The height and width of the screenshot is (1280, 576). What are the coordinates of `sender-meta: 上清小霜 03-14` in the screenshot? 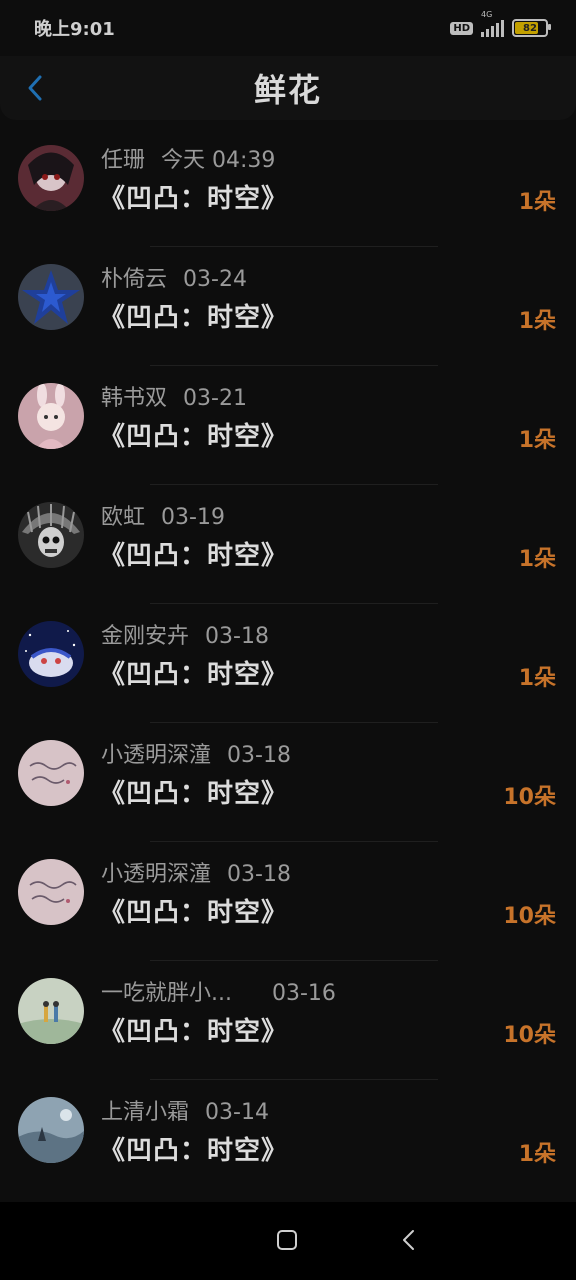 It's located at (185, 1110).